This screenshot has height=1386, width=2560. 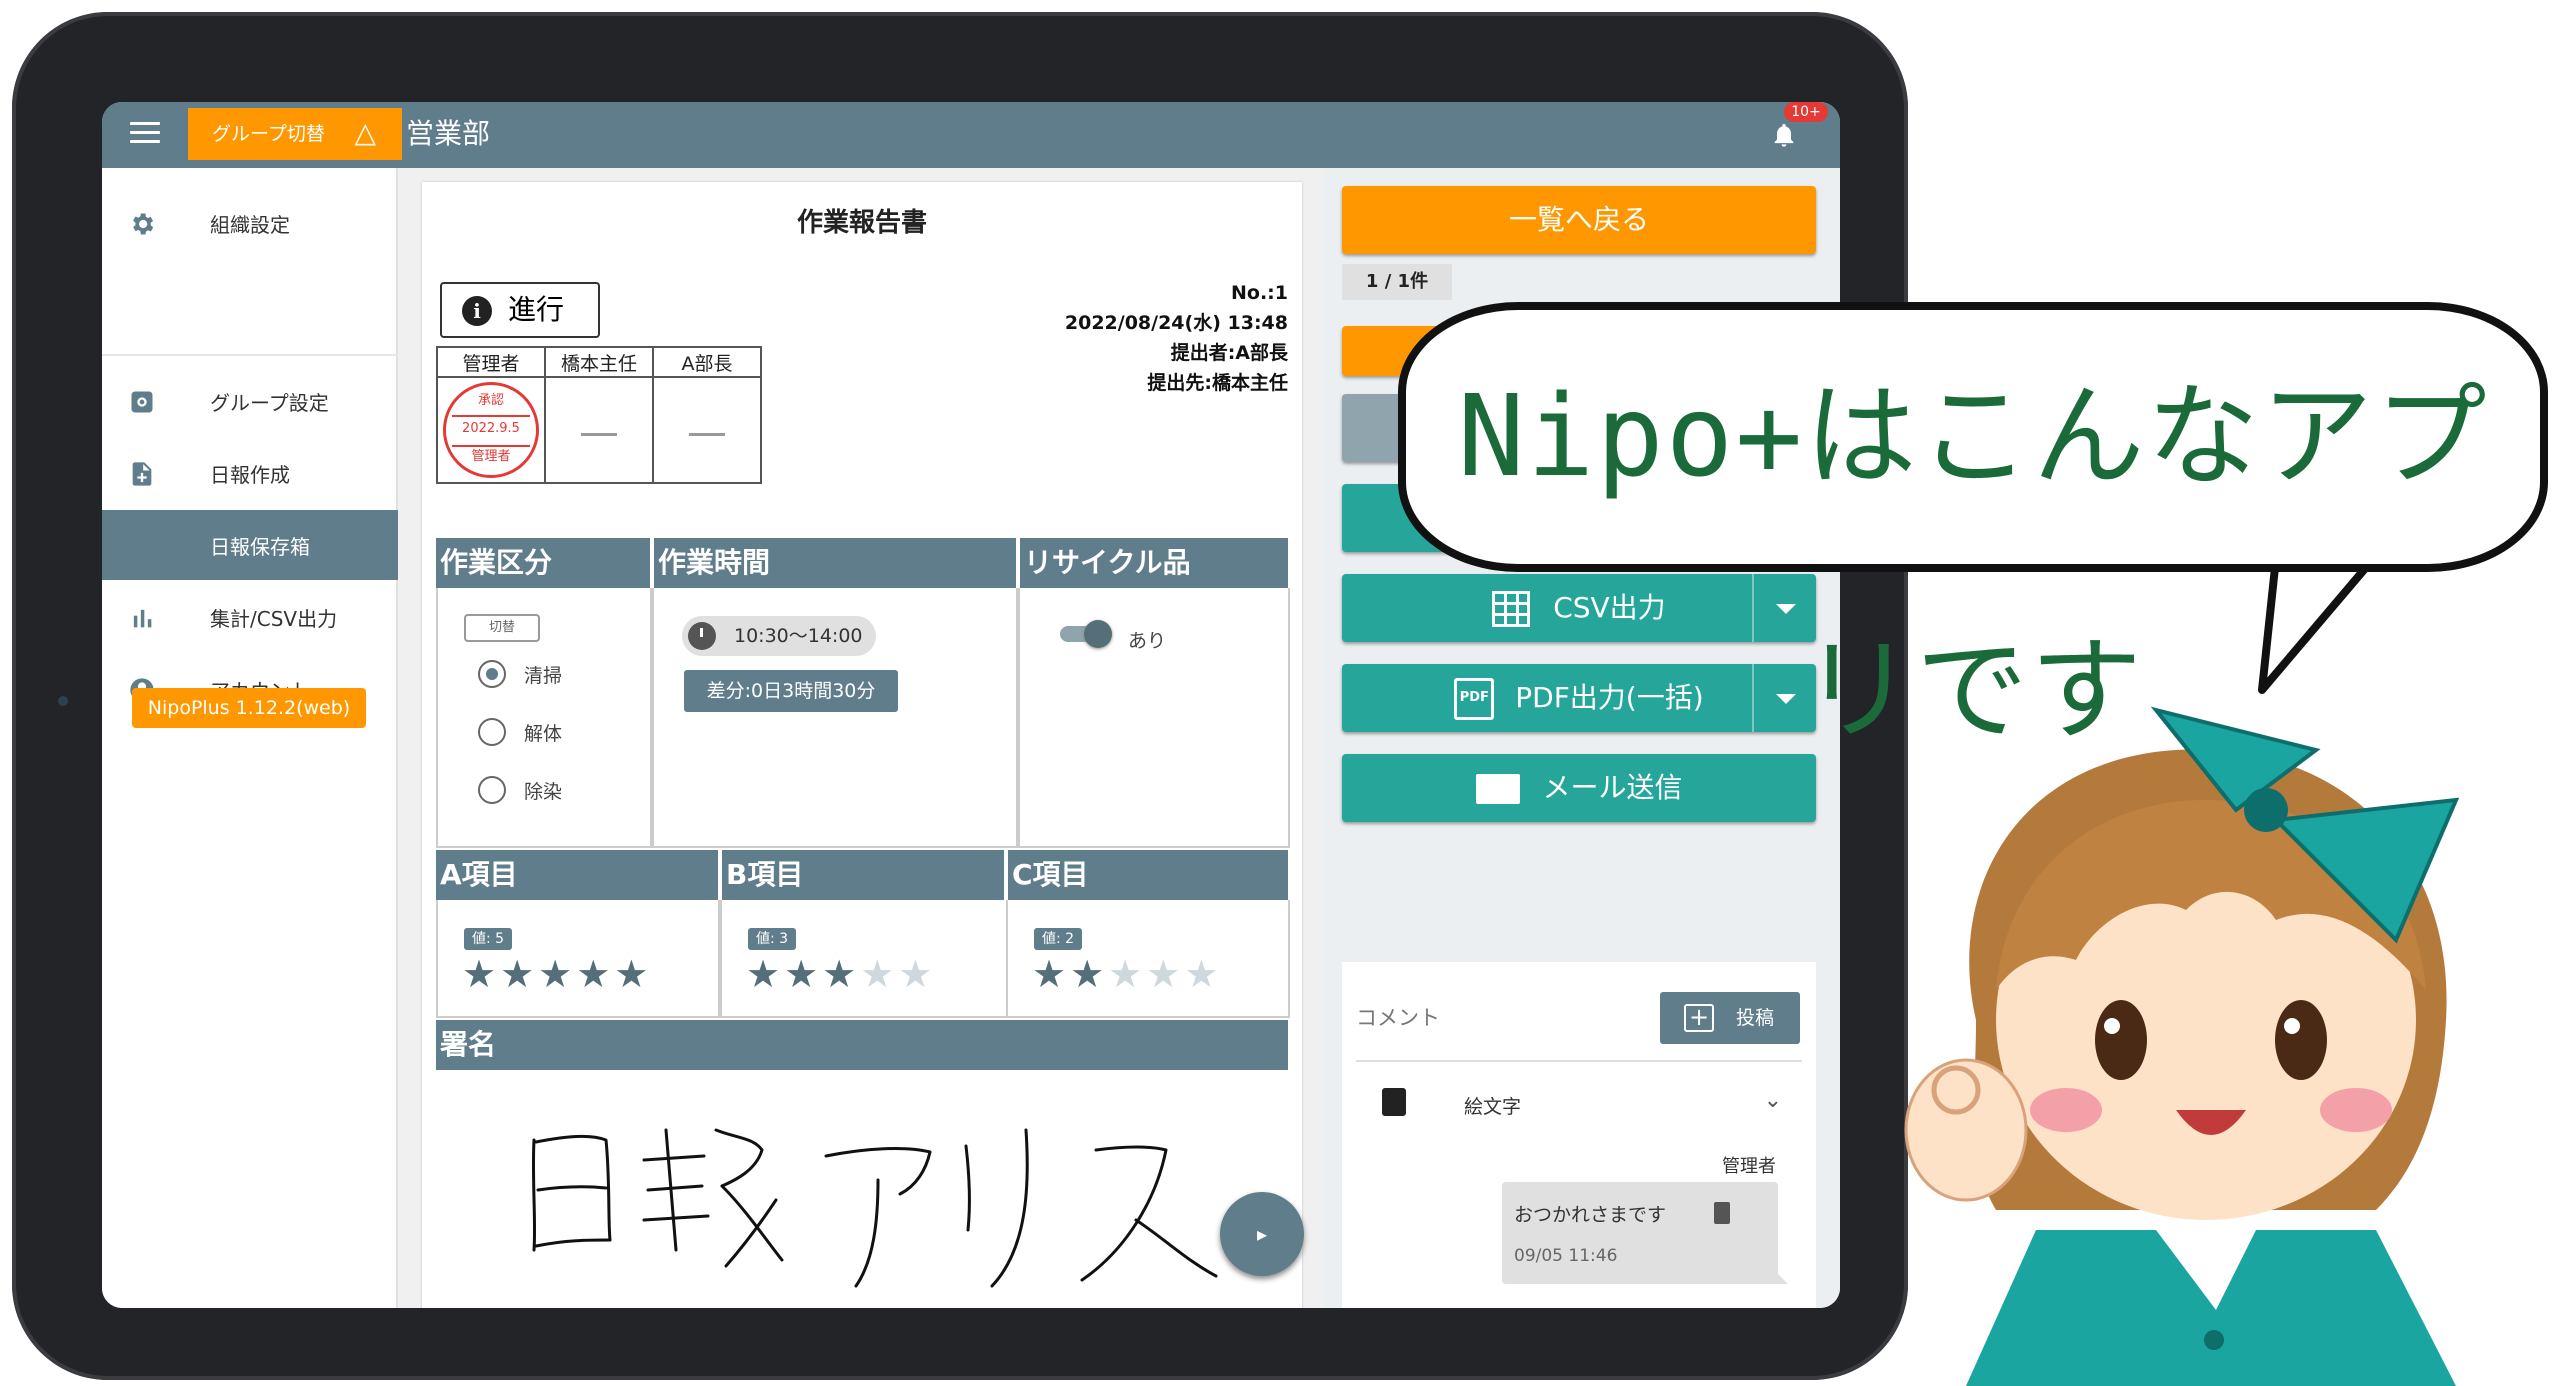 What do you see at coordinates (490, 400) in the screenshot?
I see `stamp-top-text: 承認` at bounding box center [490, 400].